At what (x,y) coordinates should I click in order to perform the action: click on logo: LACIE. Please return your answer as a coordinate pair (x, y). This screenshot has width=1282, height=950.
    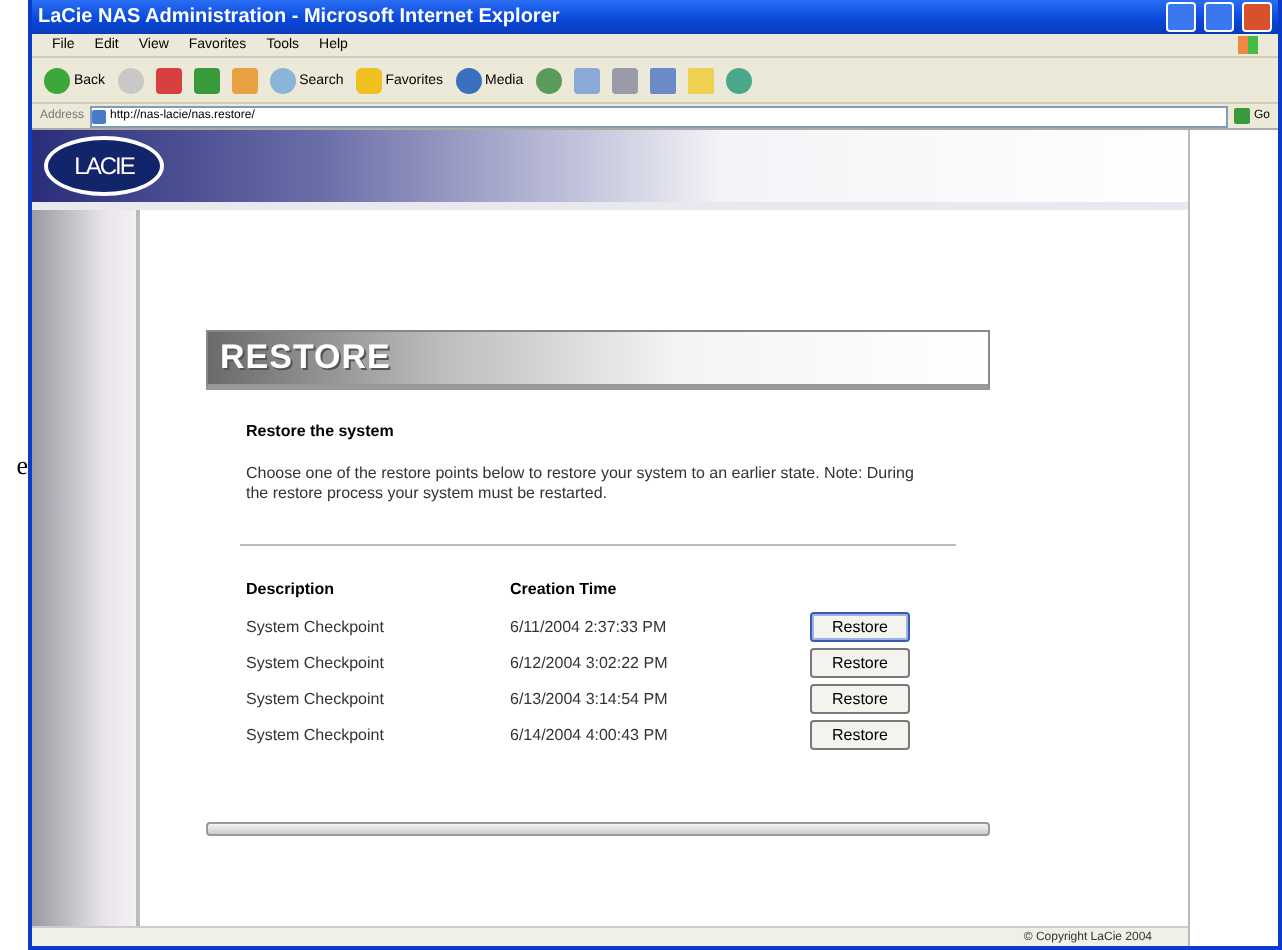
    Looking at the image, I should click on (104, 166).